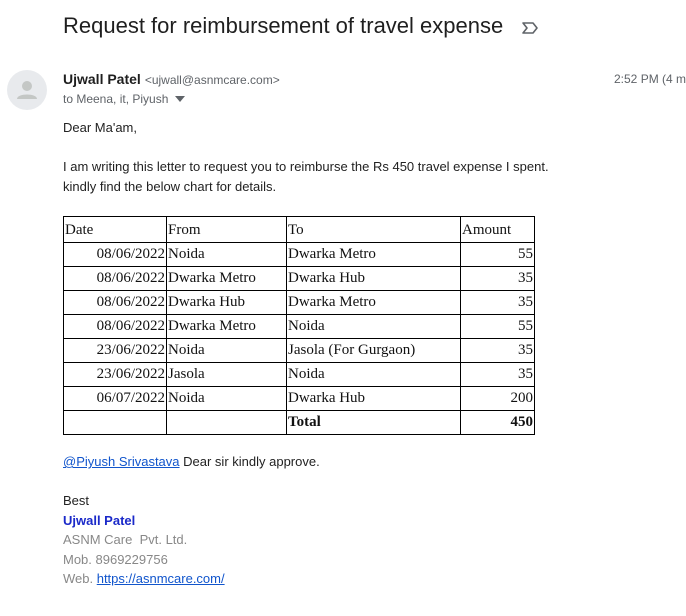 The height and width of the screenshot is (616, 686). I want to click on total-value: 450, so click(497, 422).